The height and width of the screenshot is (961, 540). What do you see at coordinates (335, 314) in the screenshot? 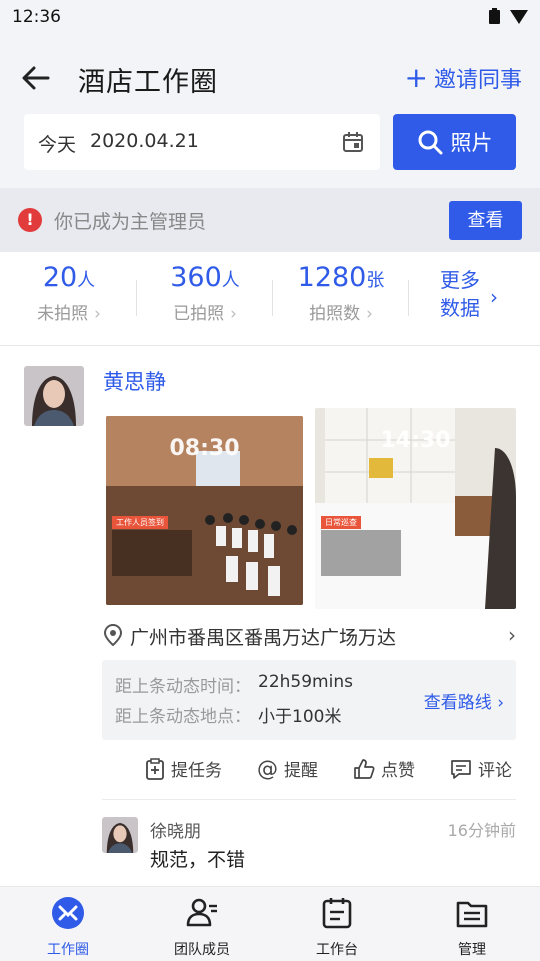
I see `stat-label: 拍照数` at bounding box center [335, 314].